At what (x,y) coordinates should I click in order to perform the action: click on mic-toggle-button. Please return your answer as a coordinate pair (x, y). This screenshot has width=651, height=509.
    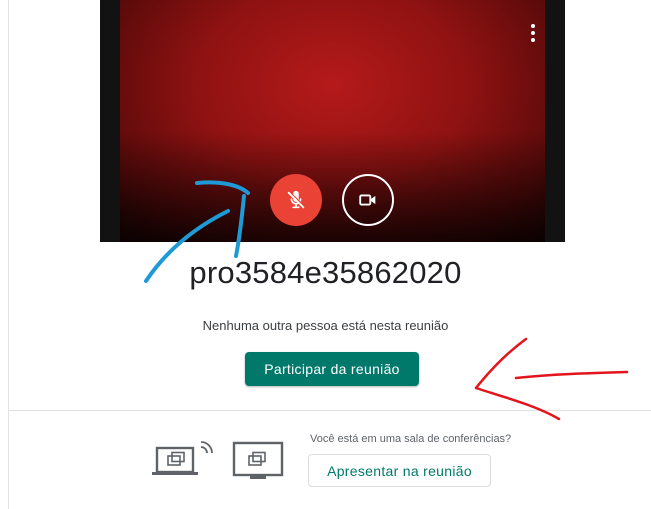
    Looking at the image, I should click on (296, 200).